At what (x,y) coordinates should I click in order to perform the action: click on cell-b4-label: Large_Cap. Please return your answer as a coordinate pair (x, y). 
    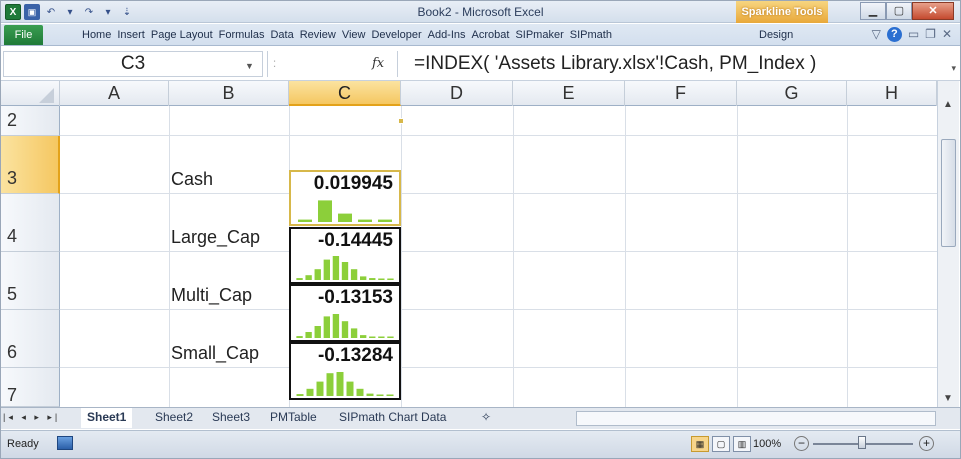
    Looking at the image, I should click on (215, 237).